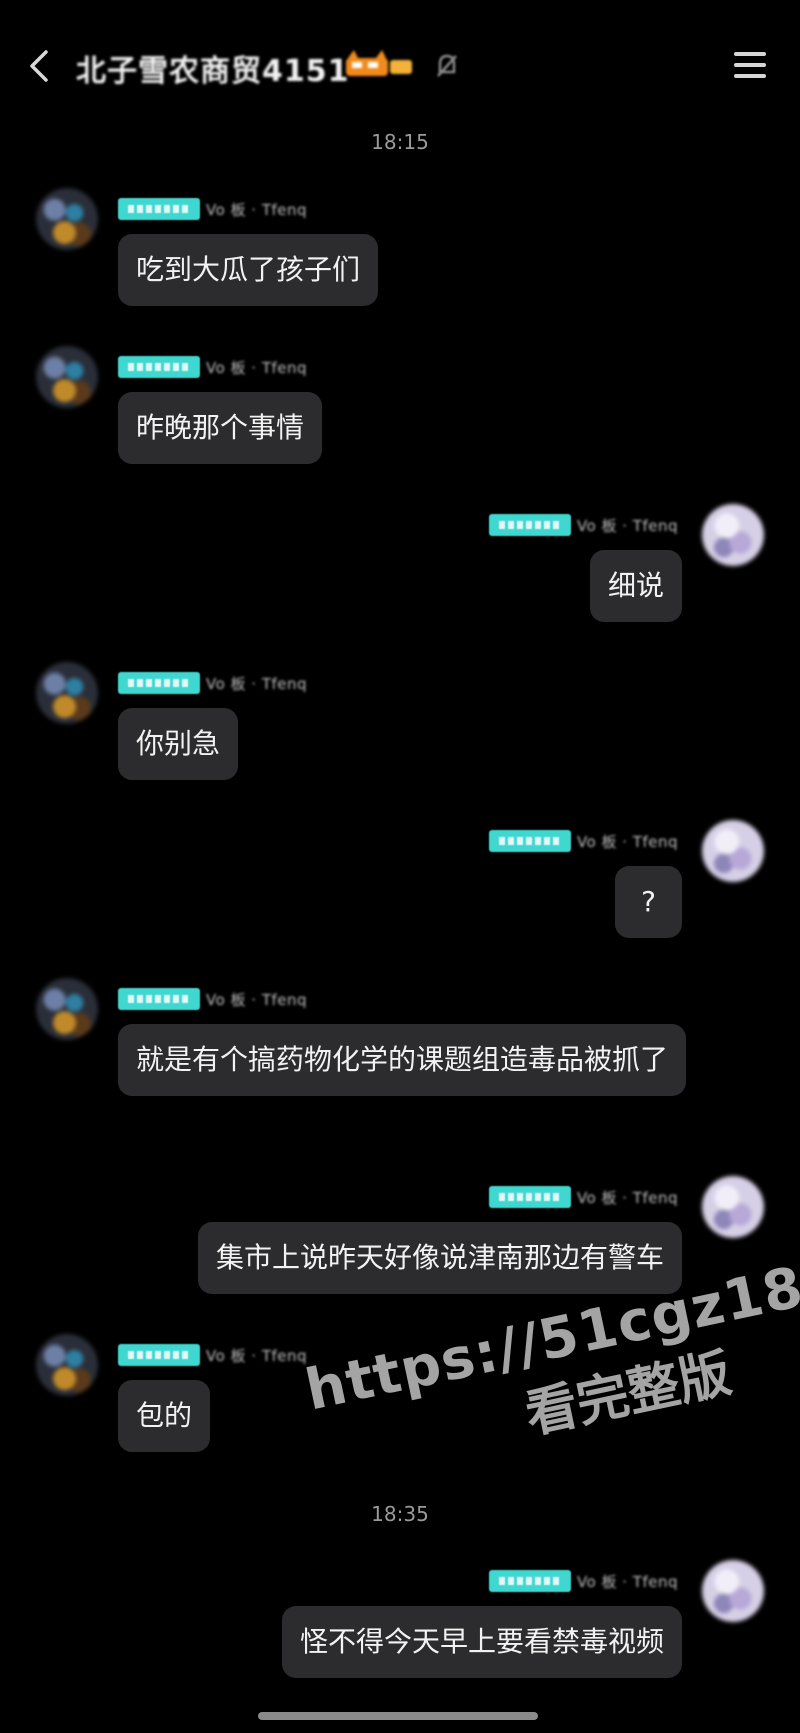 The image size is (800, 1733). Describe the element at coordinates (398, 1716) in the screenshot. I see `home-indicator` at that location.